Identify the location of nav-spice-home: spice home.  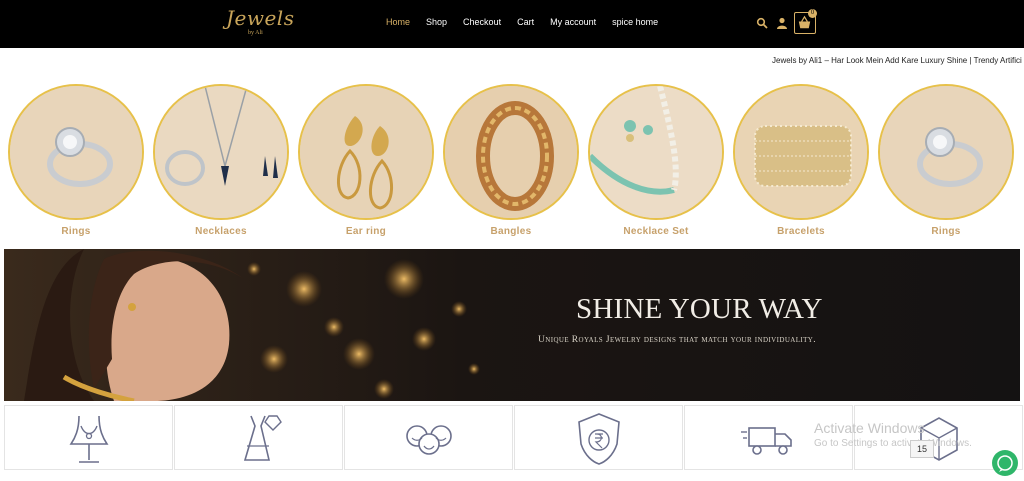
(635, 22).